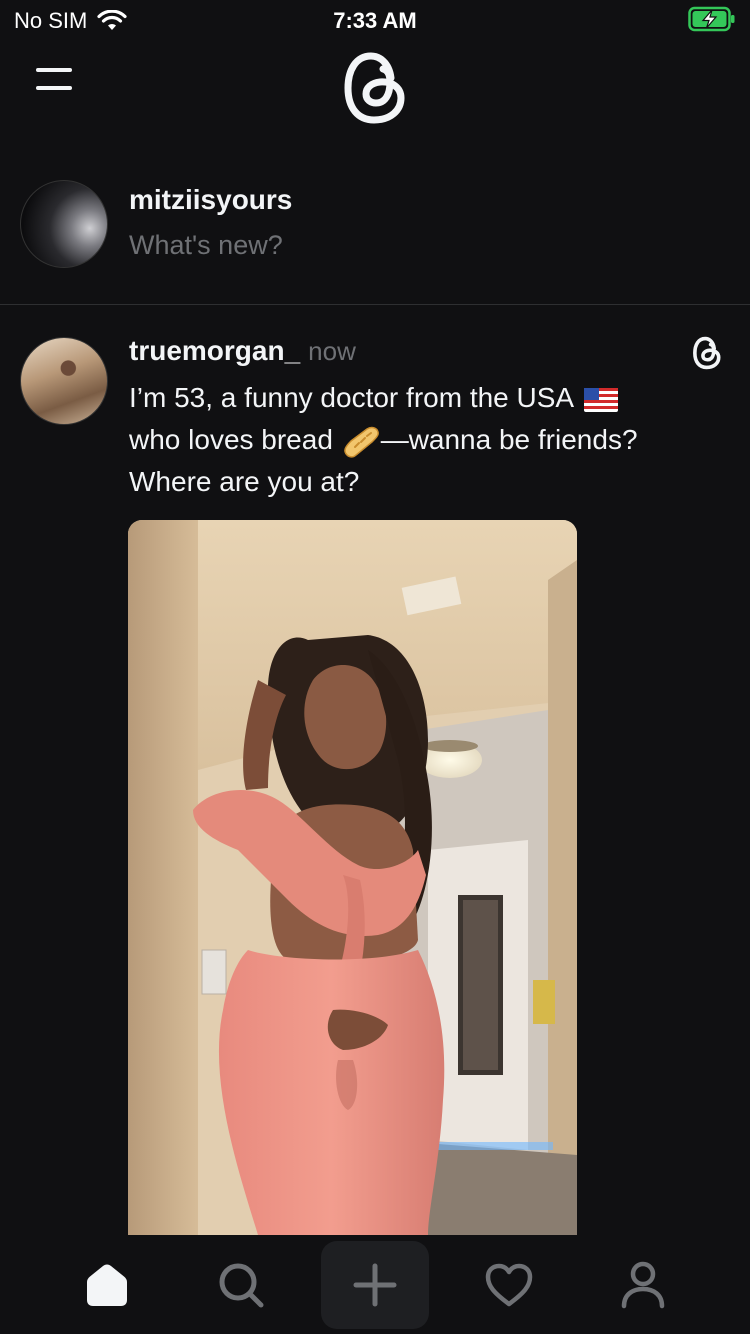 The width and height of the screenshot is (750, 1334). I want to click on status-time: 7:33 AM, so click(375, 20).